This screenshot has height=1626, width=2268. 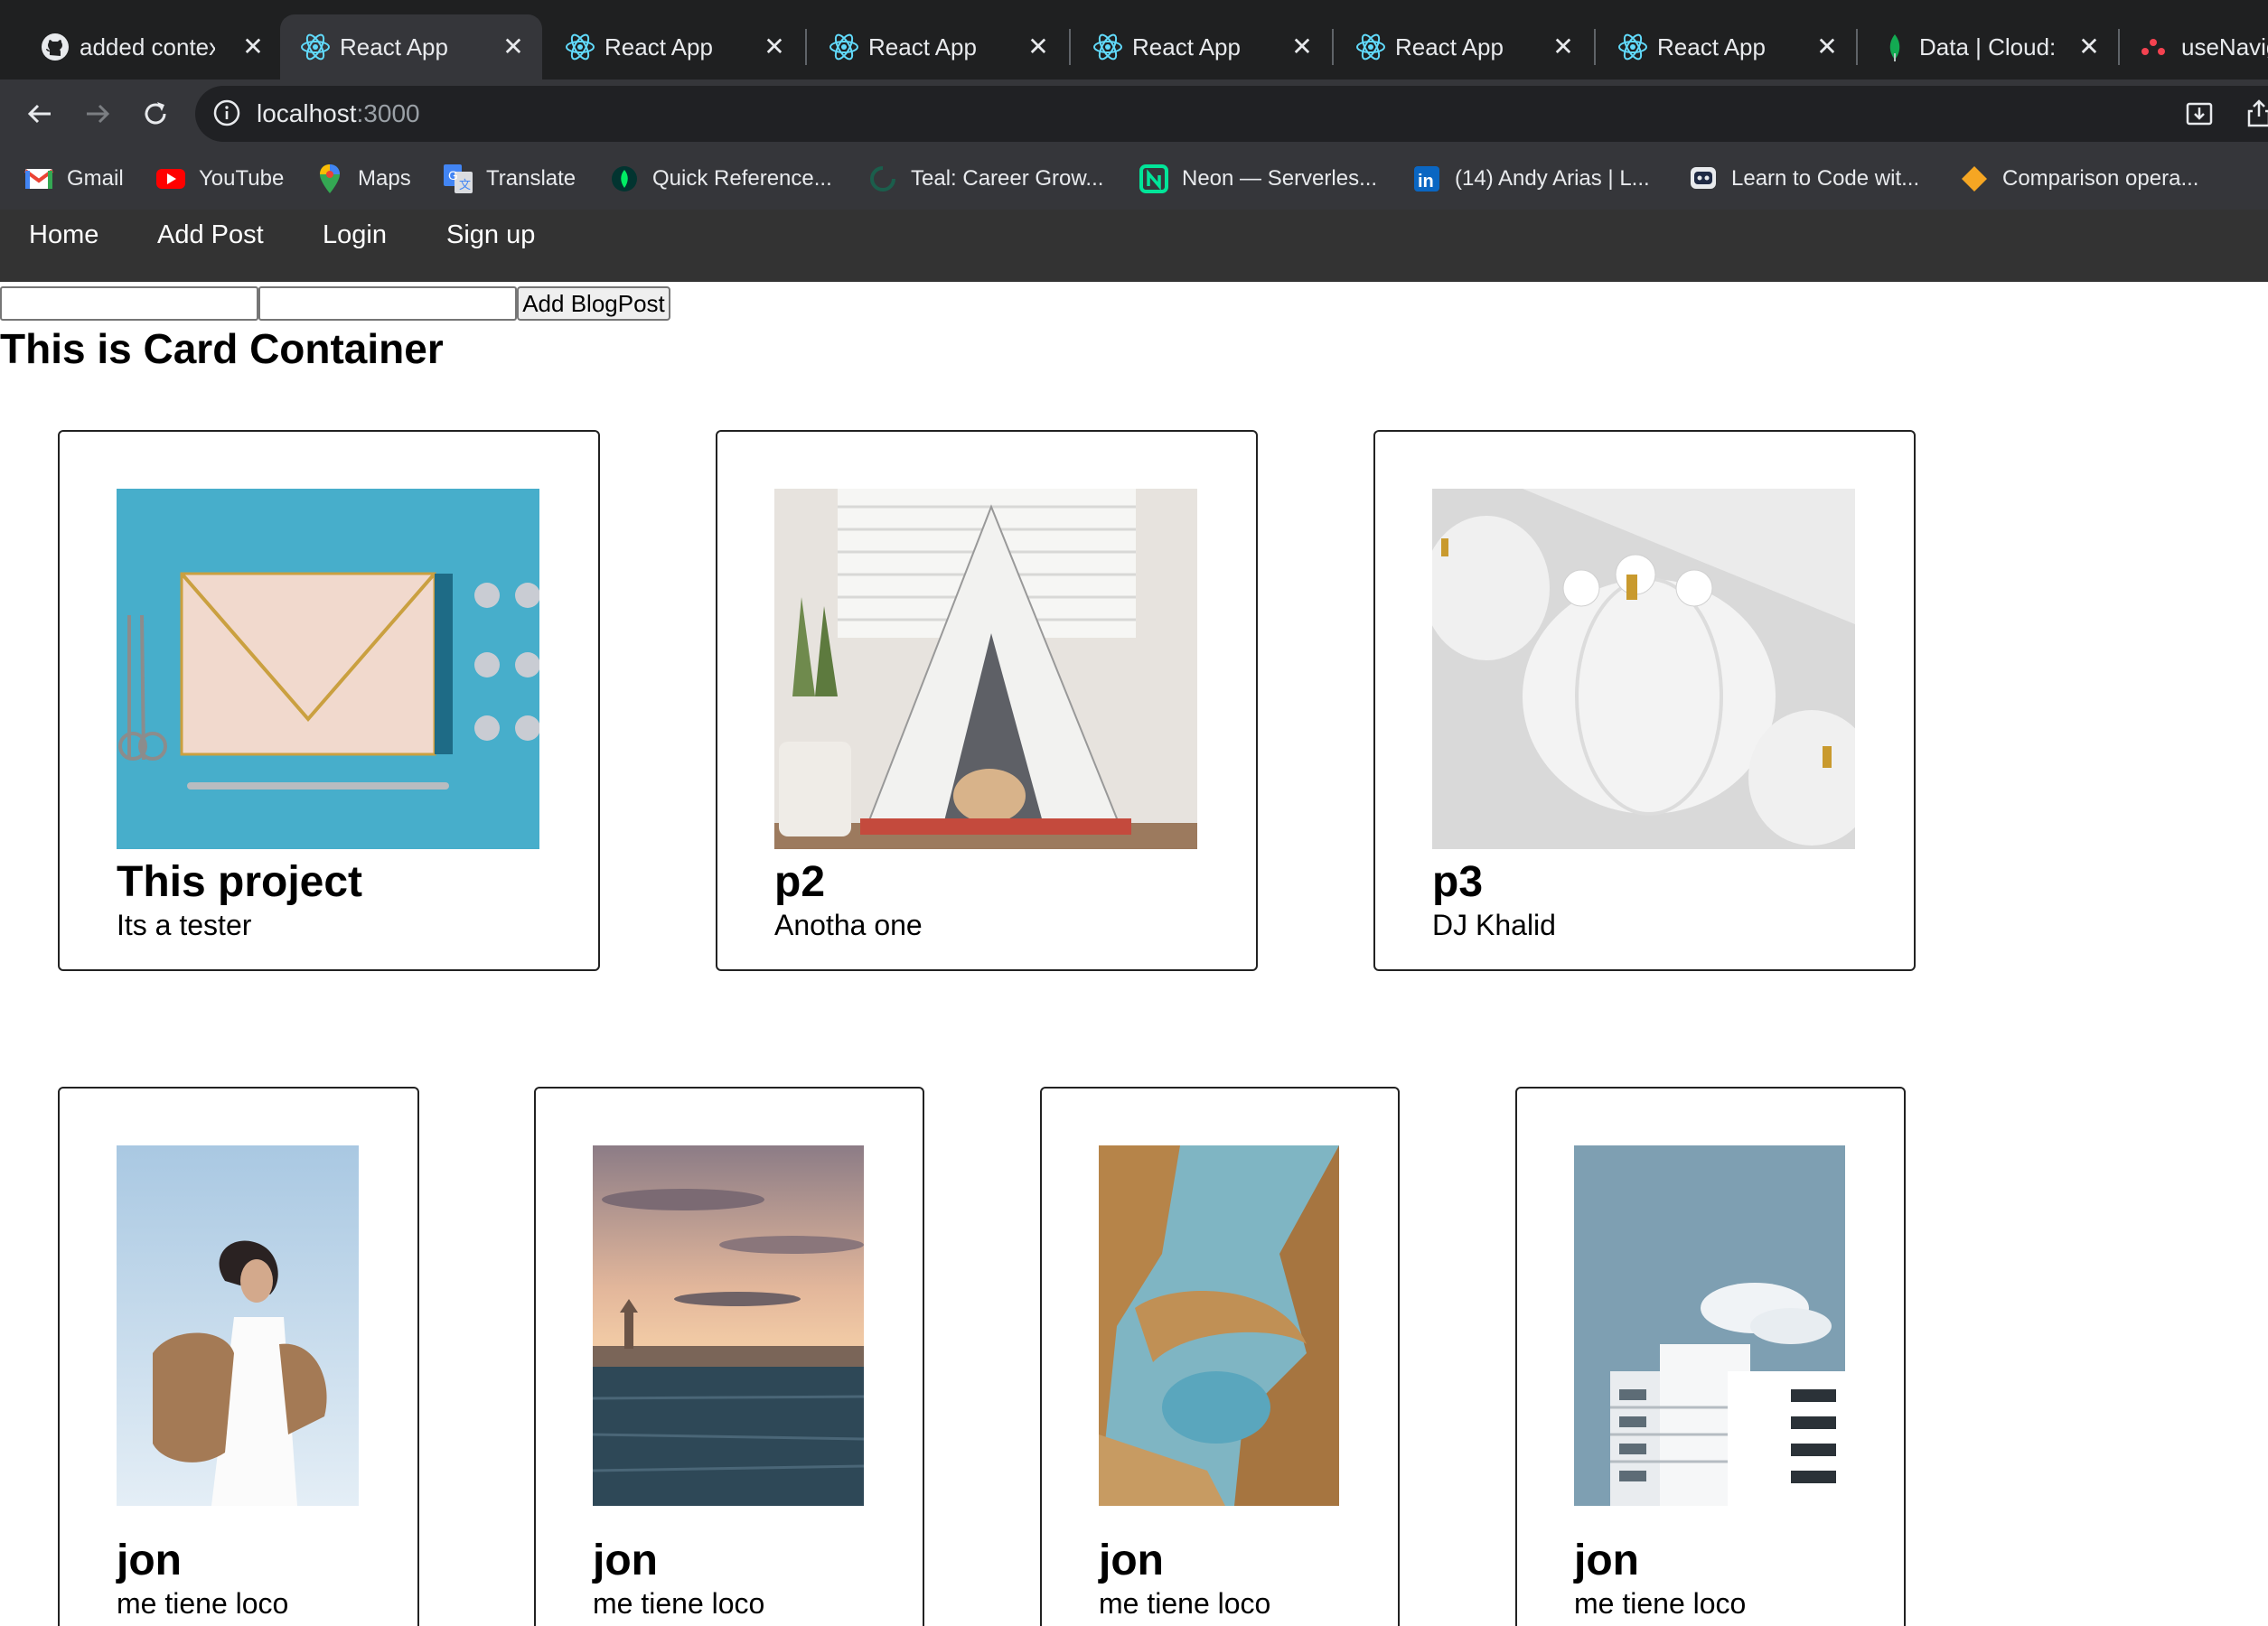 What do you see at coordinates (226, 116) in the screenshot?
I see `site-info-icon` at bounding box center [226, 116].